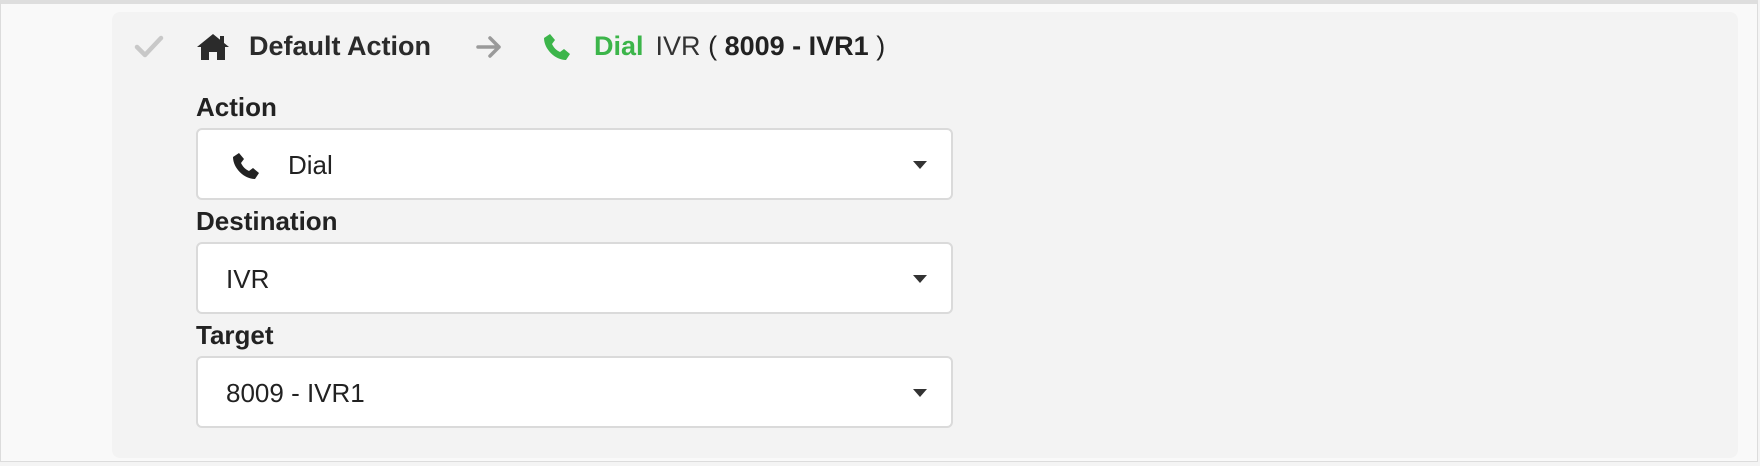  Describe the element at coordinates (713, 46) in the screenshot. I see `summary-open-paren: (` at that location.